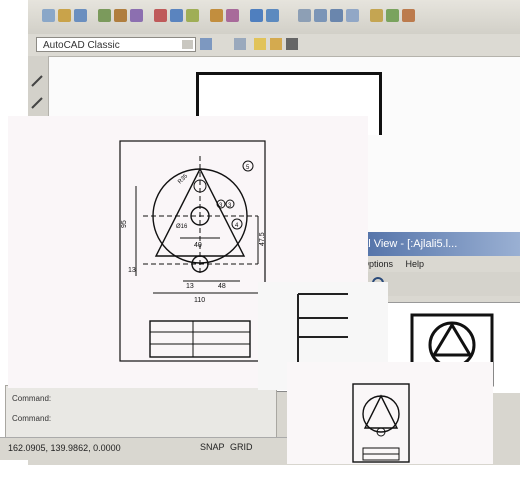 This screenshot has width=520, height=491. I want to click on snap-toggle: SNAP, so click(212, 447).